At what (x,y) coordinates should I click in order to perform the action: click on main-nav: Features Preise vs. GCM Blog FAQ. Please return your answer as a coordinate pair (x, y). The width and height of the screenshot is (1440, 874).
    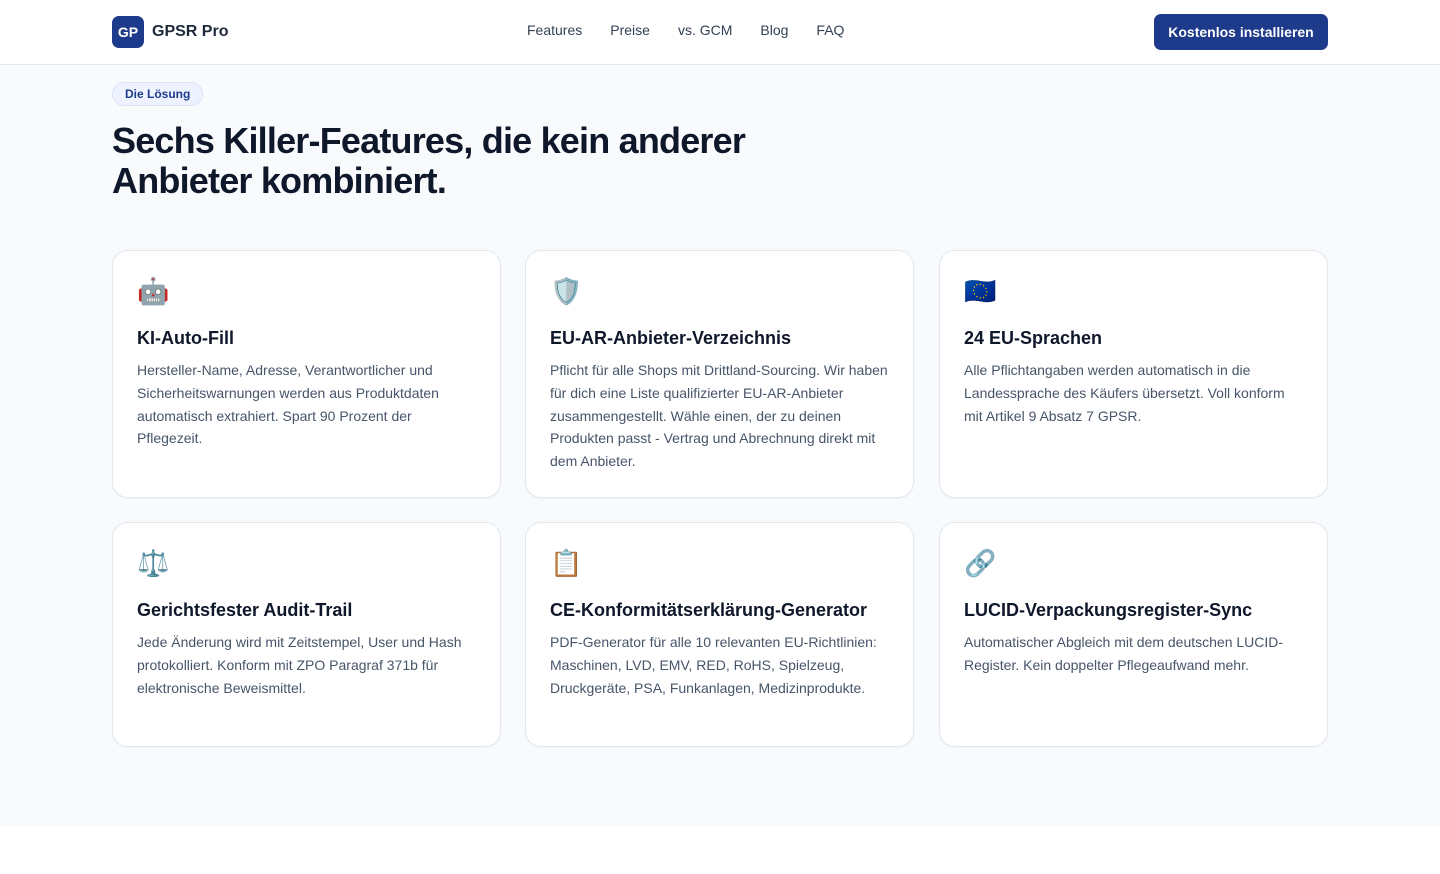
    Looking at the image, I should click on (685, 30).